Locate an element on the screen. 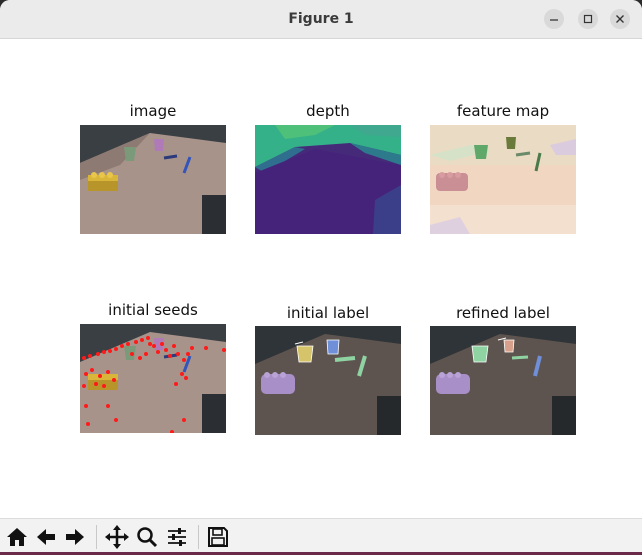 Image resolution: width=642 pixels, height=555 pixels. save-icon is located at coordinates (218, 537).